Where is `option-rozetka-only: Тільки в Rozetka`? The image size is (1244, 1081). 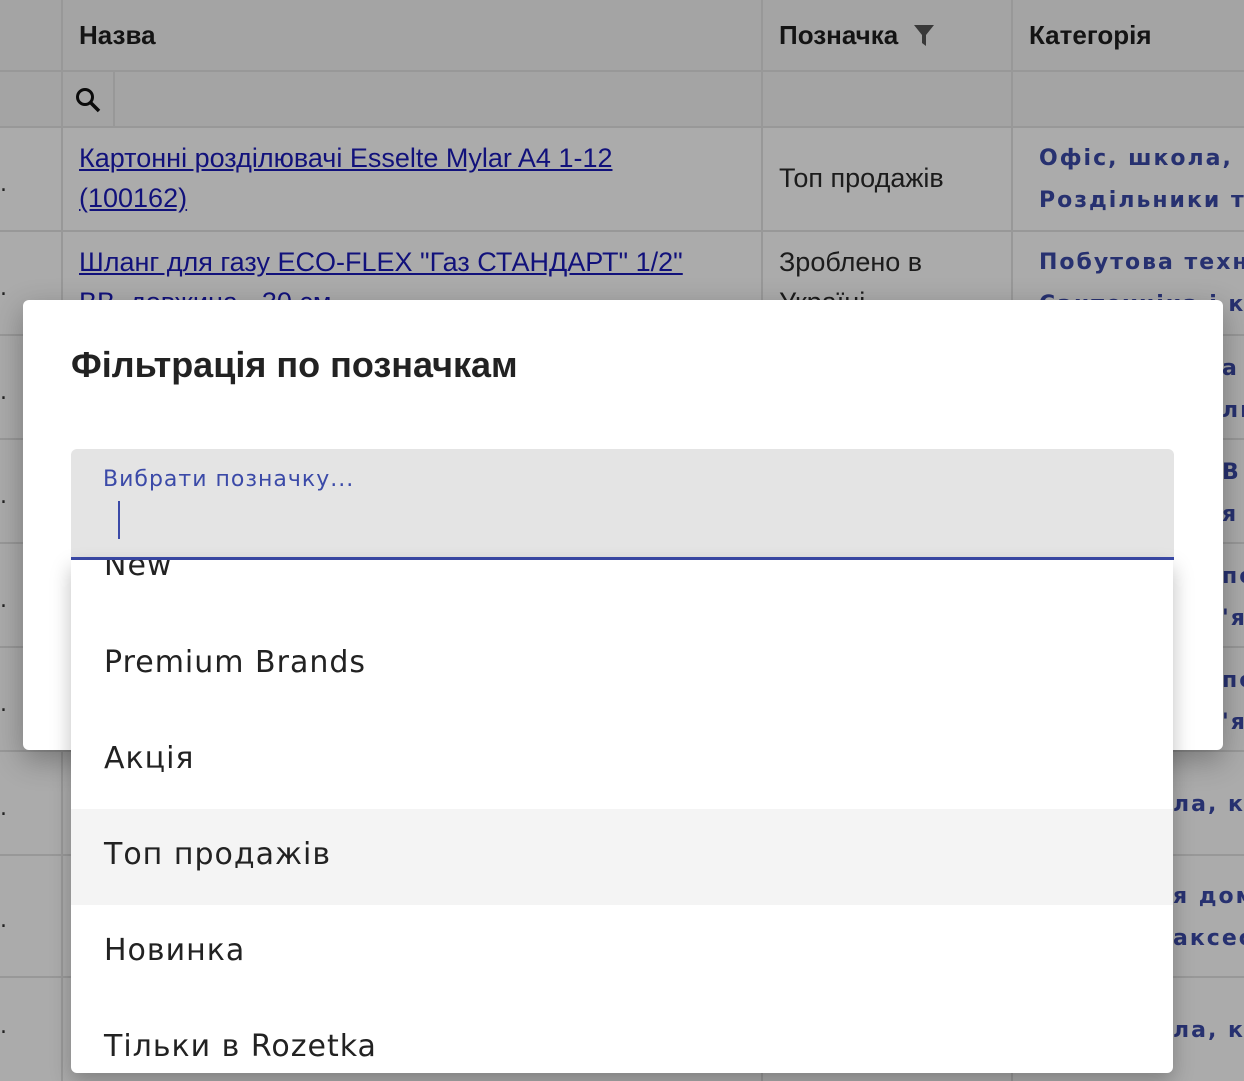 option-rozetka-only: Тільки в Rozetka is located at coordinates (622, 1037).